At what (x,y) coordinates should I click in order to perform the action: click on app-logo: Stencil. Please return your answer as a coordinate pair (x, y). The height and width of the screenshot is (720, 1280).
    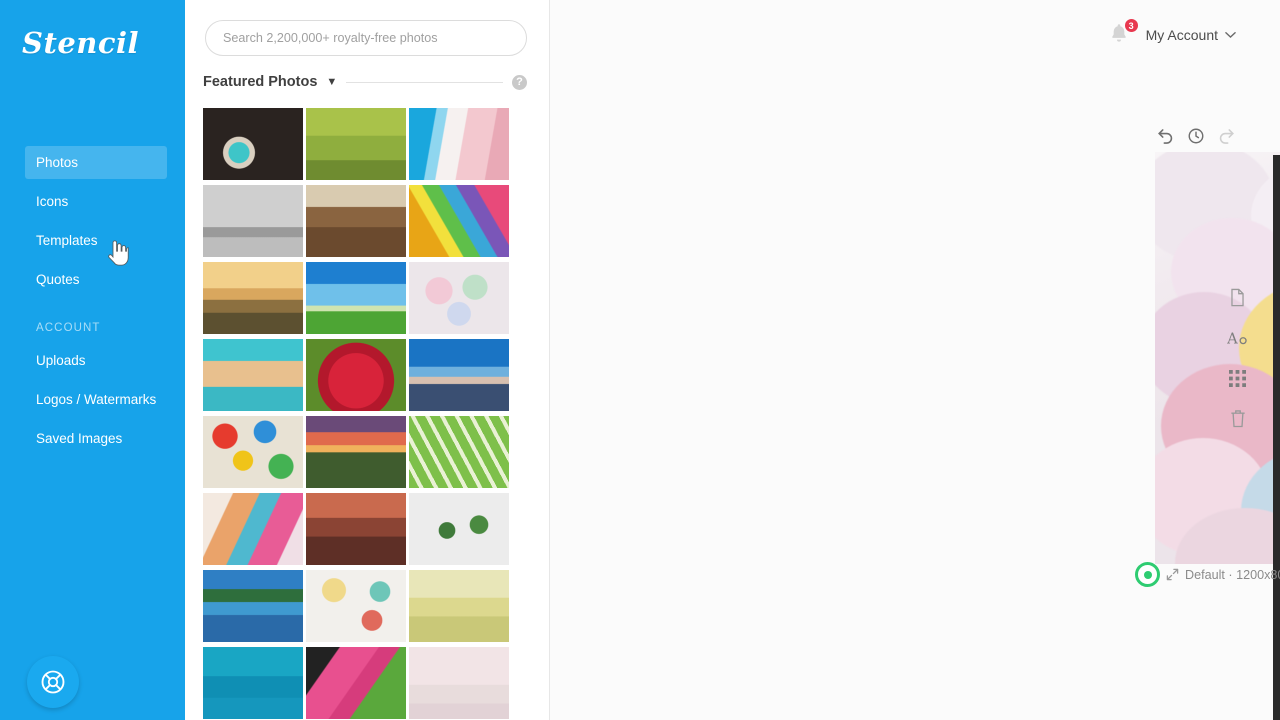
    Looking at the image, I should click on (92, 30).